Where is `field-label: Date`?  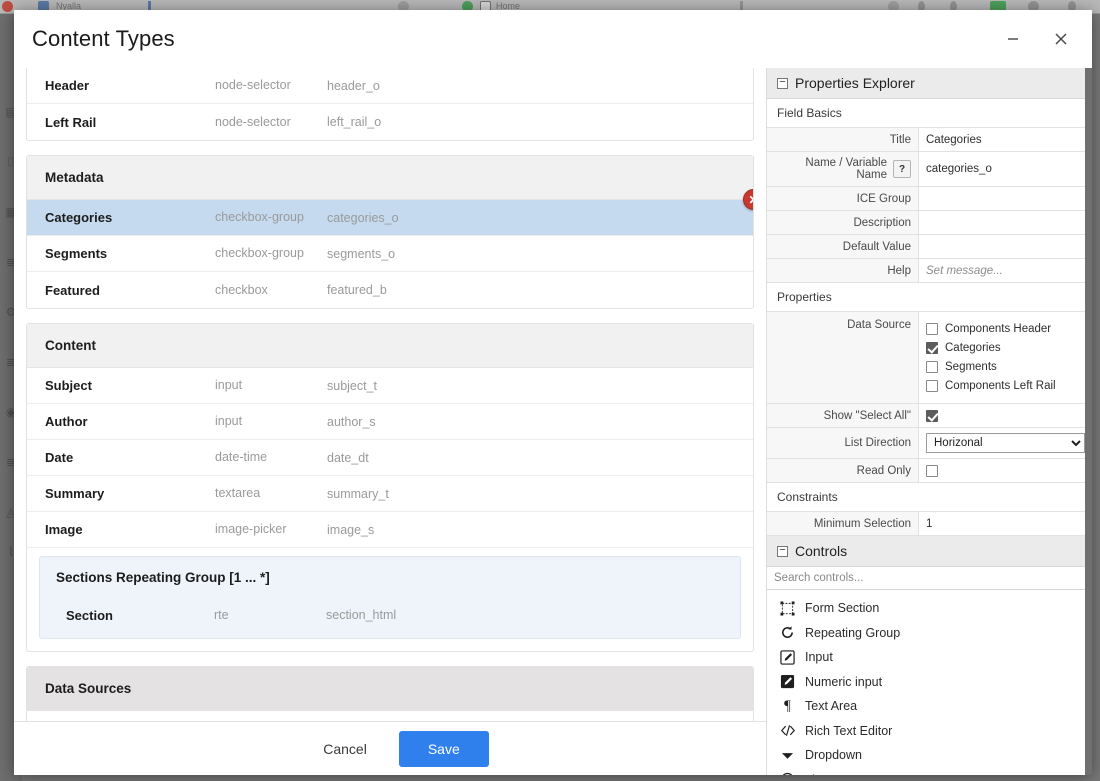
field-label: Date is located at coordinates (59, 457).